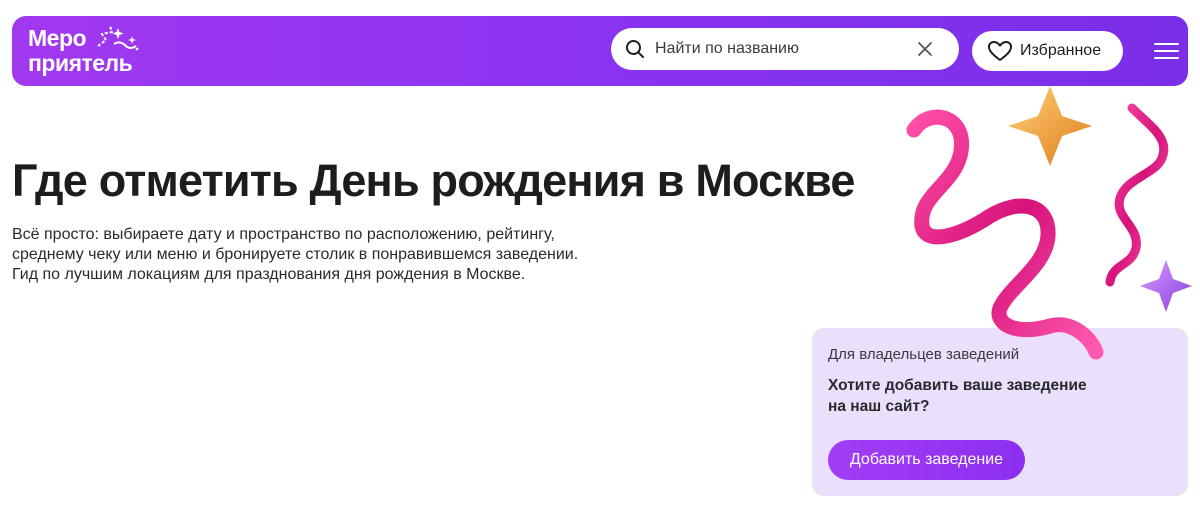 The image size is (1200, 512). What do you see at coordinates (600, 51) in the screenshot?
I see `top-header-bar: Меро приятель Избранное` at bounding box center [600, 51].